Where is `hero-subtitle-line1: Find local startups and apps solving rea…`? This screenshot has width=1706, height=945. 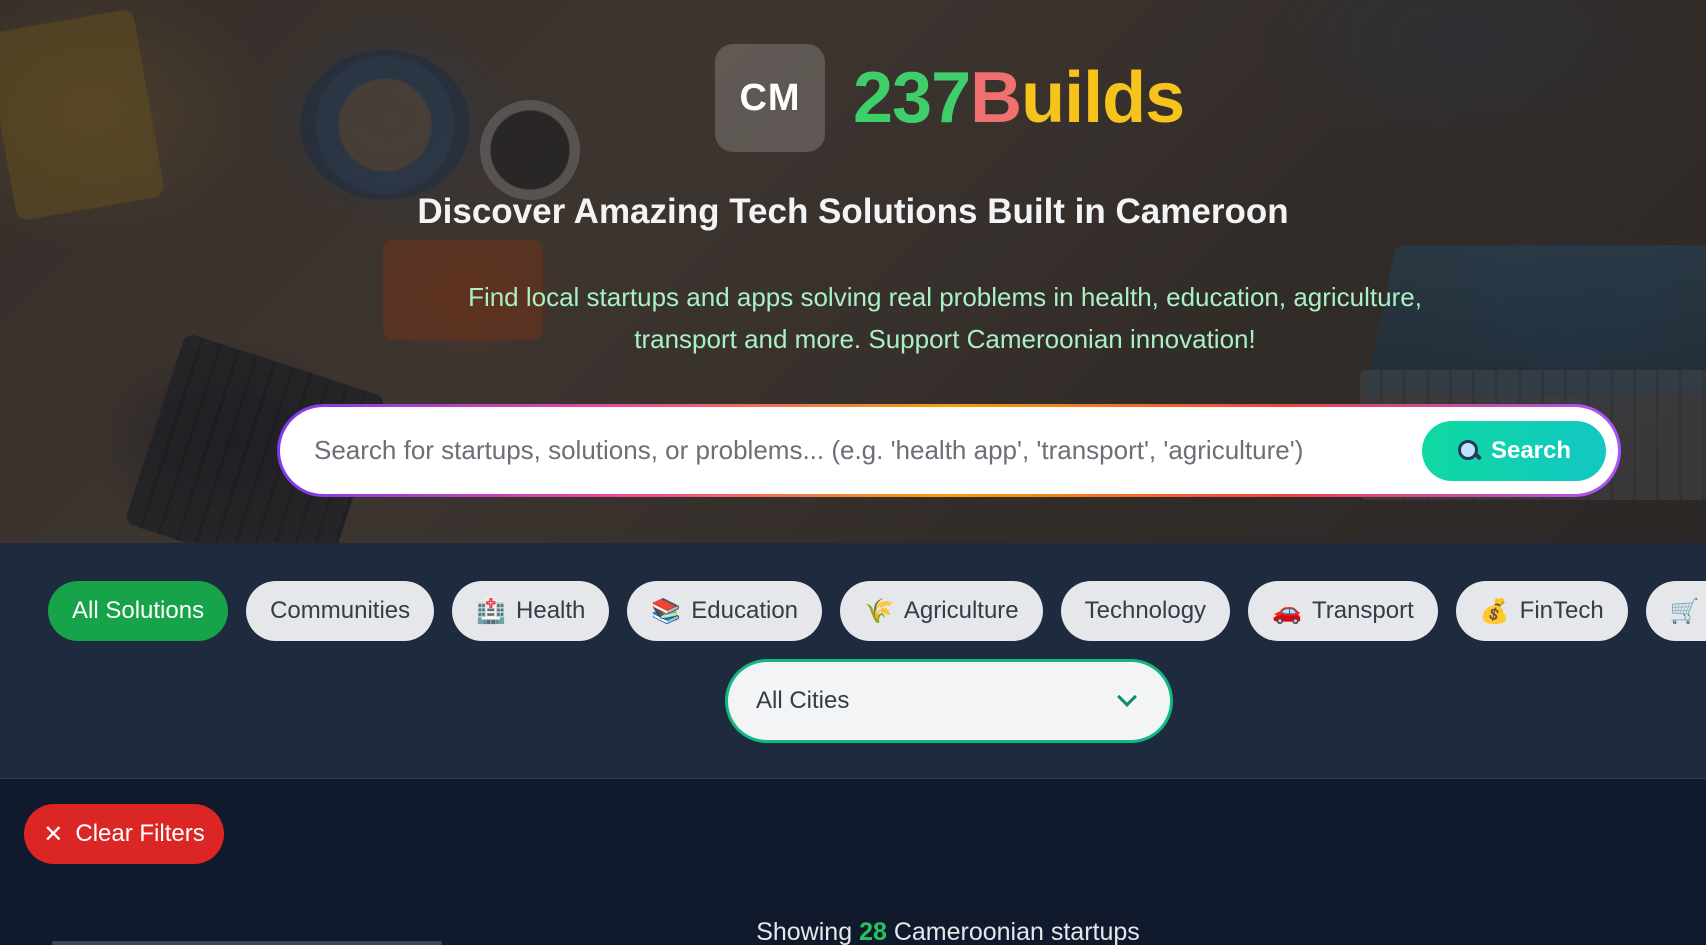 hero-subtitle-line1: Find local startups and apps solving rea… is located at coordinates (945, 297).